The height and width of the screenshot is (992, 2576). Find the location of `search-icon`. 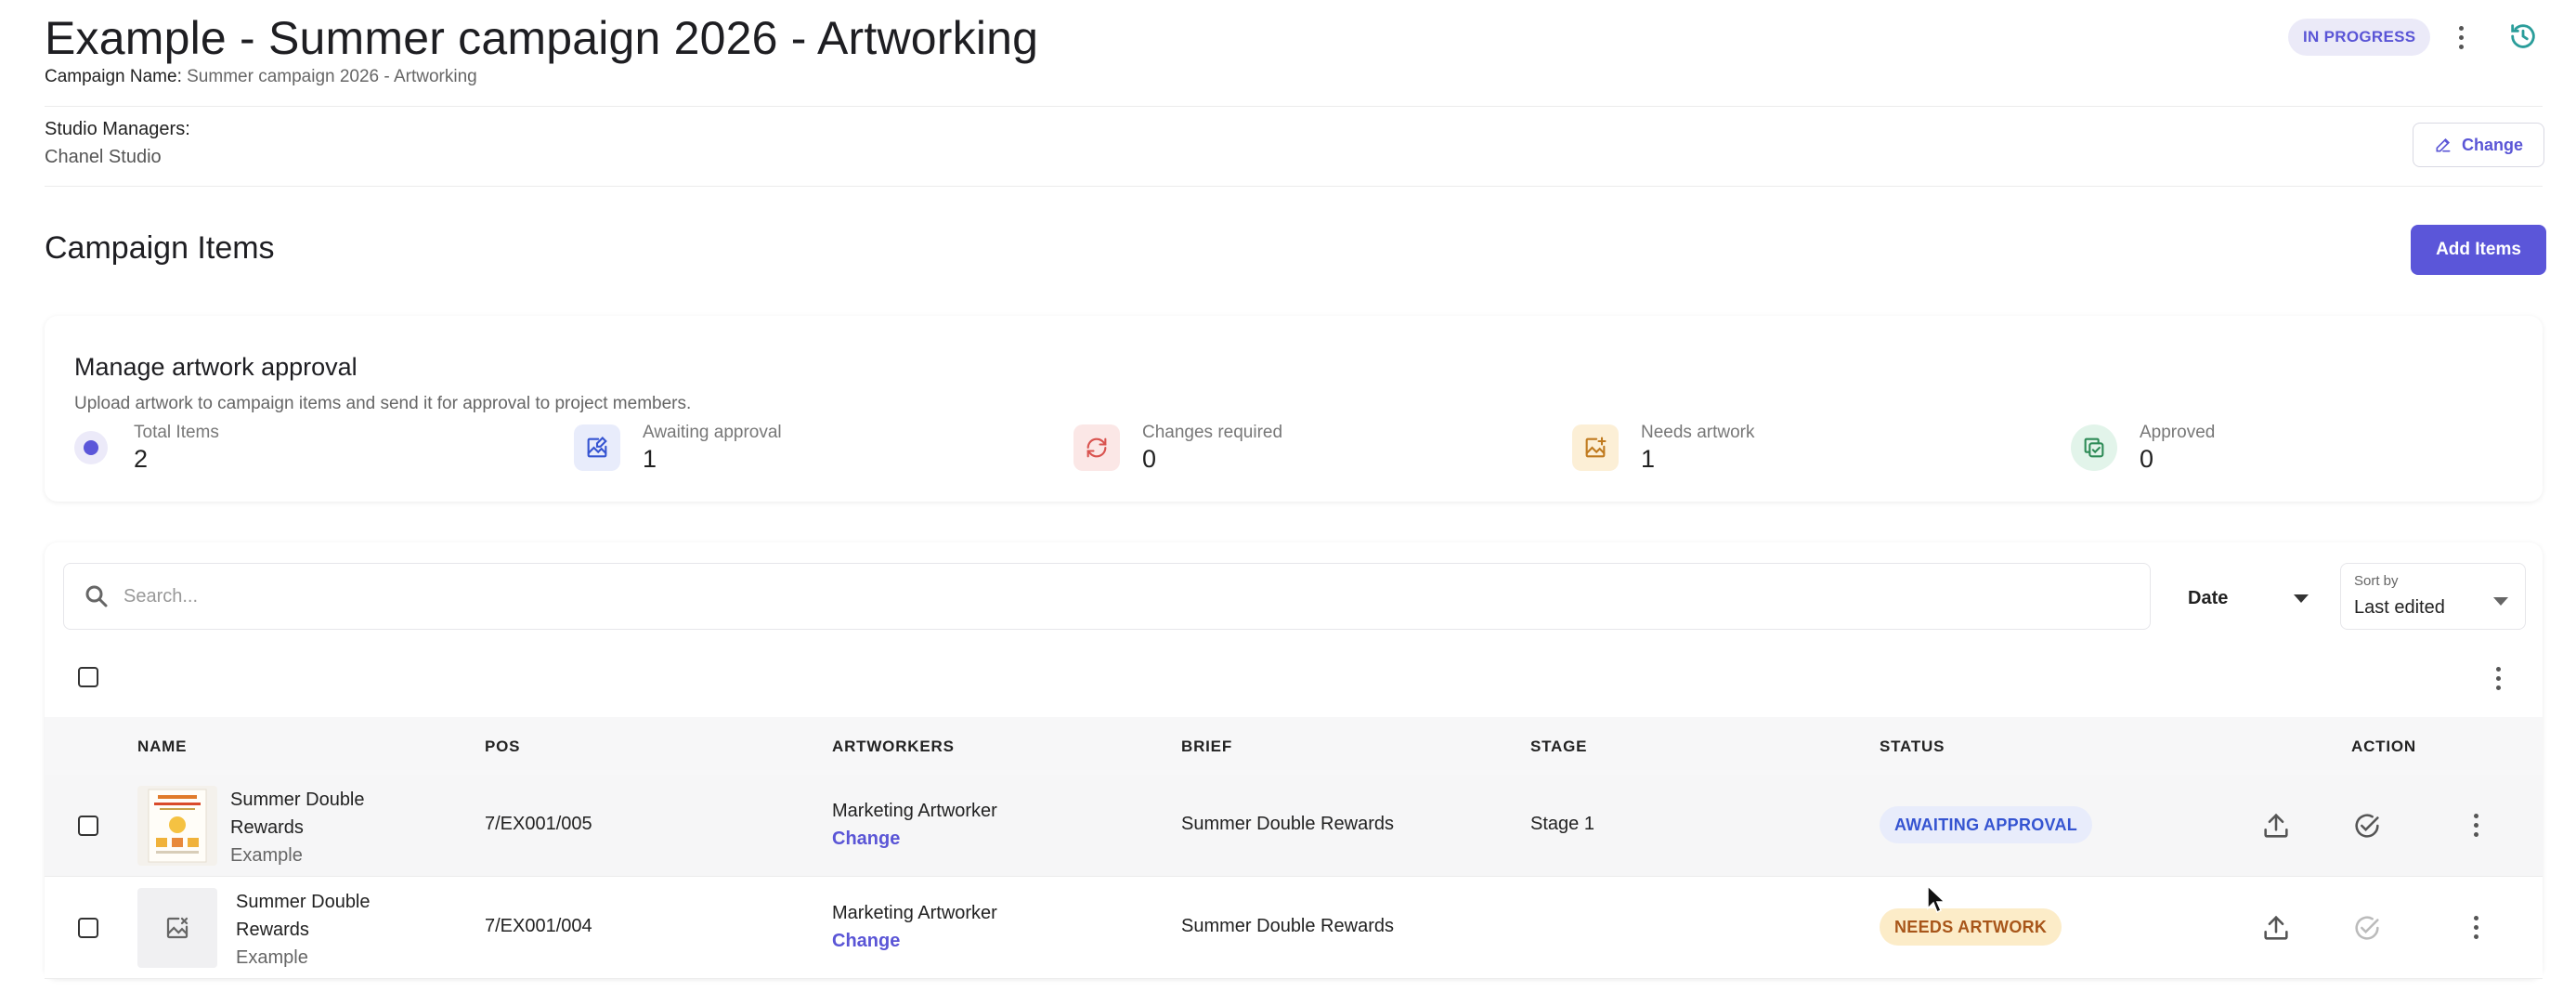

search-icon is located at coordinates (96, 596).